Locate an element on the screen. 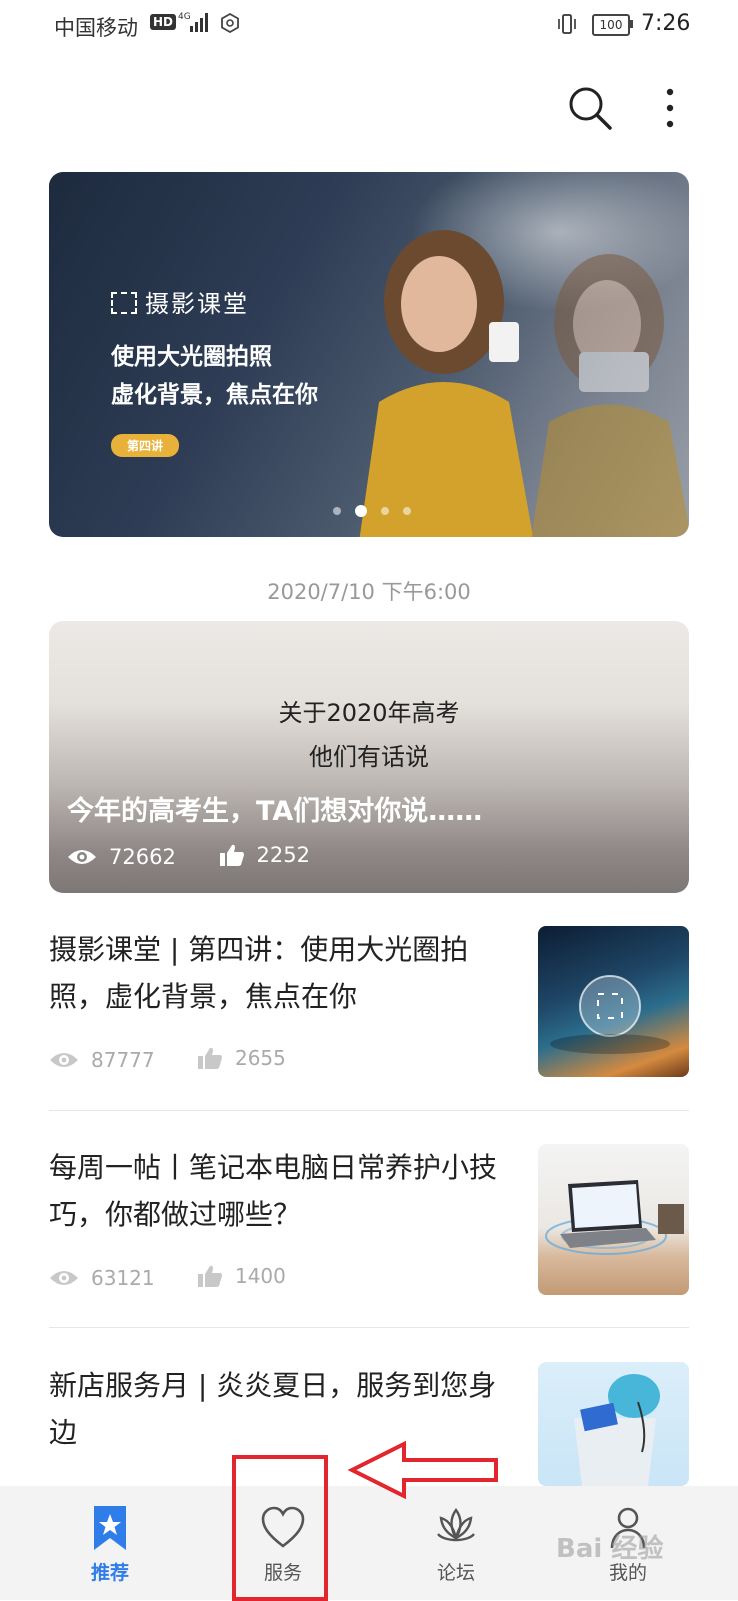 This screenshot has width=738, height=1601. nfc-icon is located at coordinates (230, 23).